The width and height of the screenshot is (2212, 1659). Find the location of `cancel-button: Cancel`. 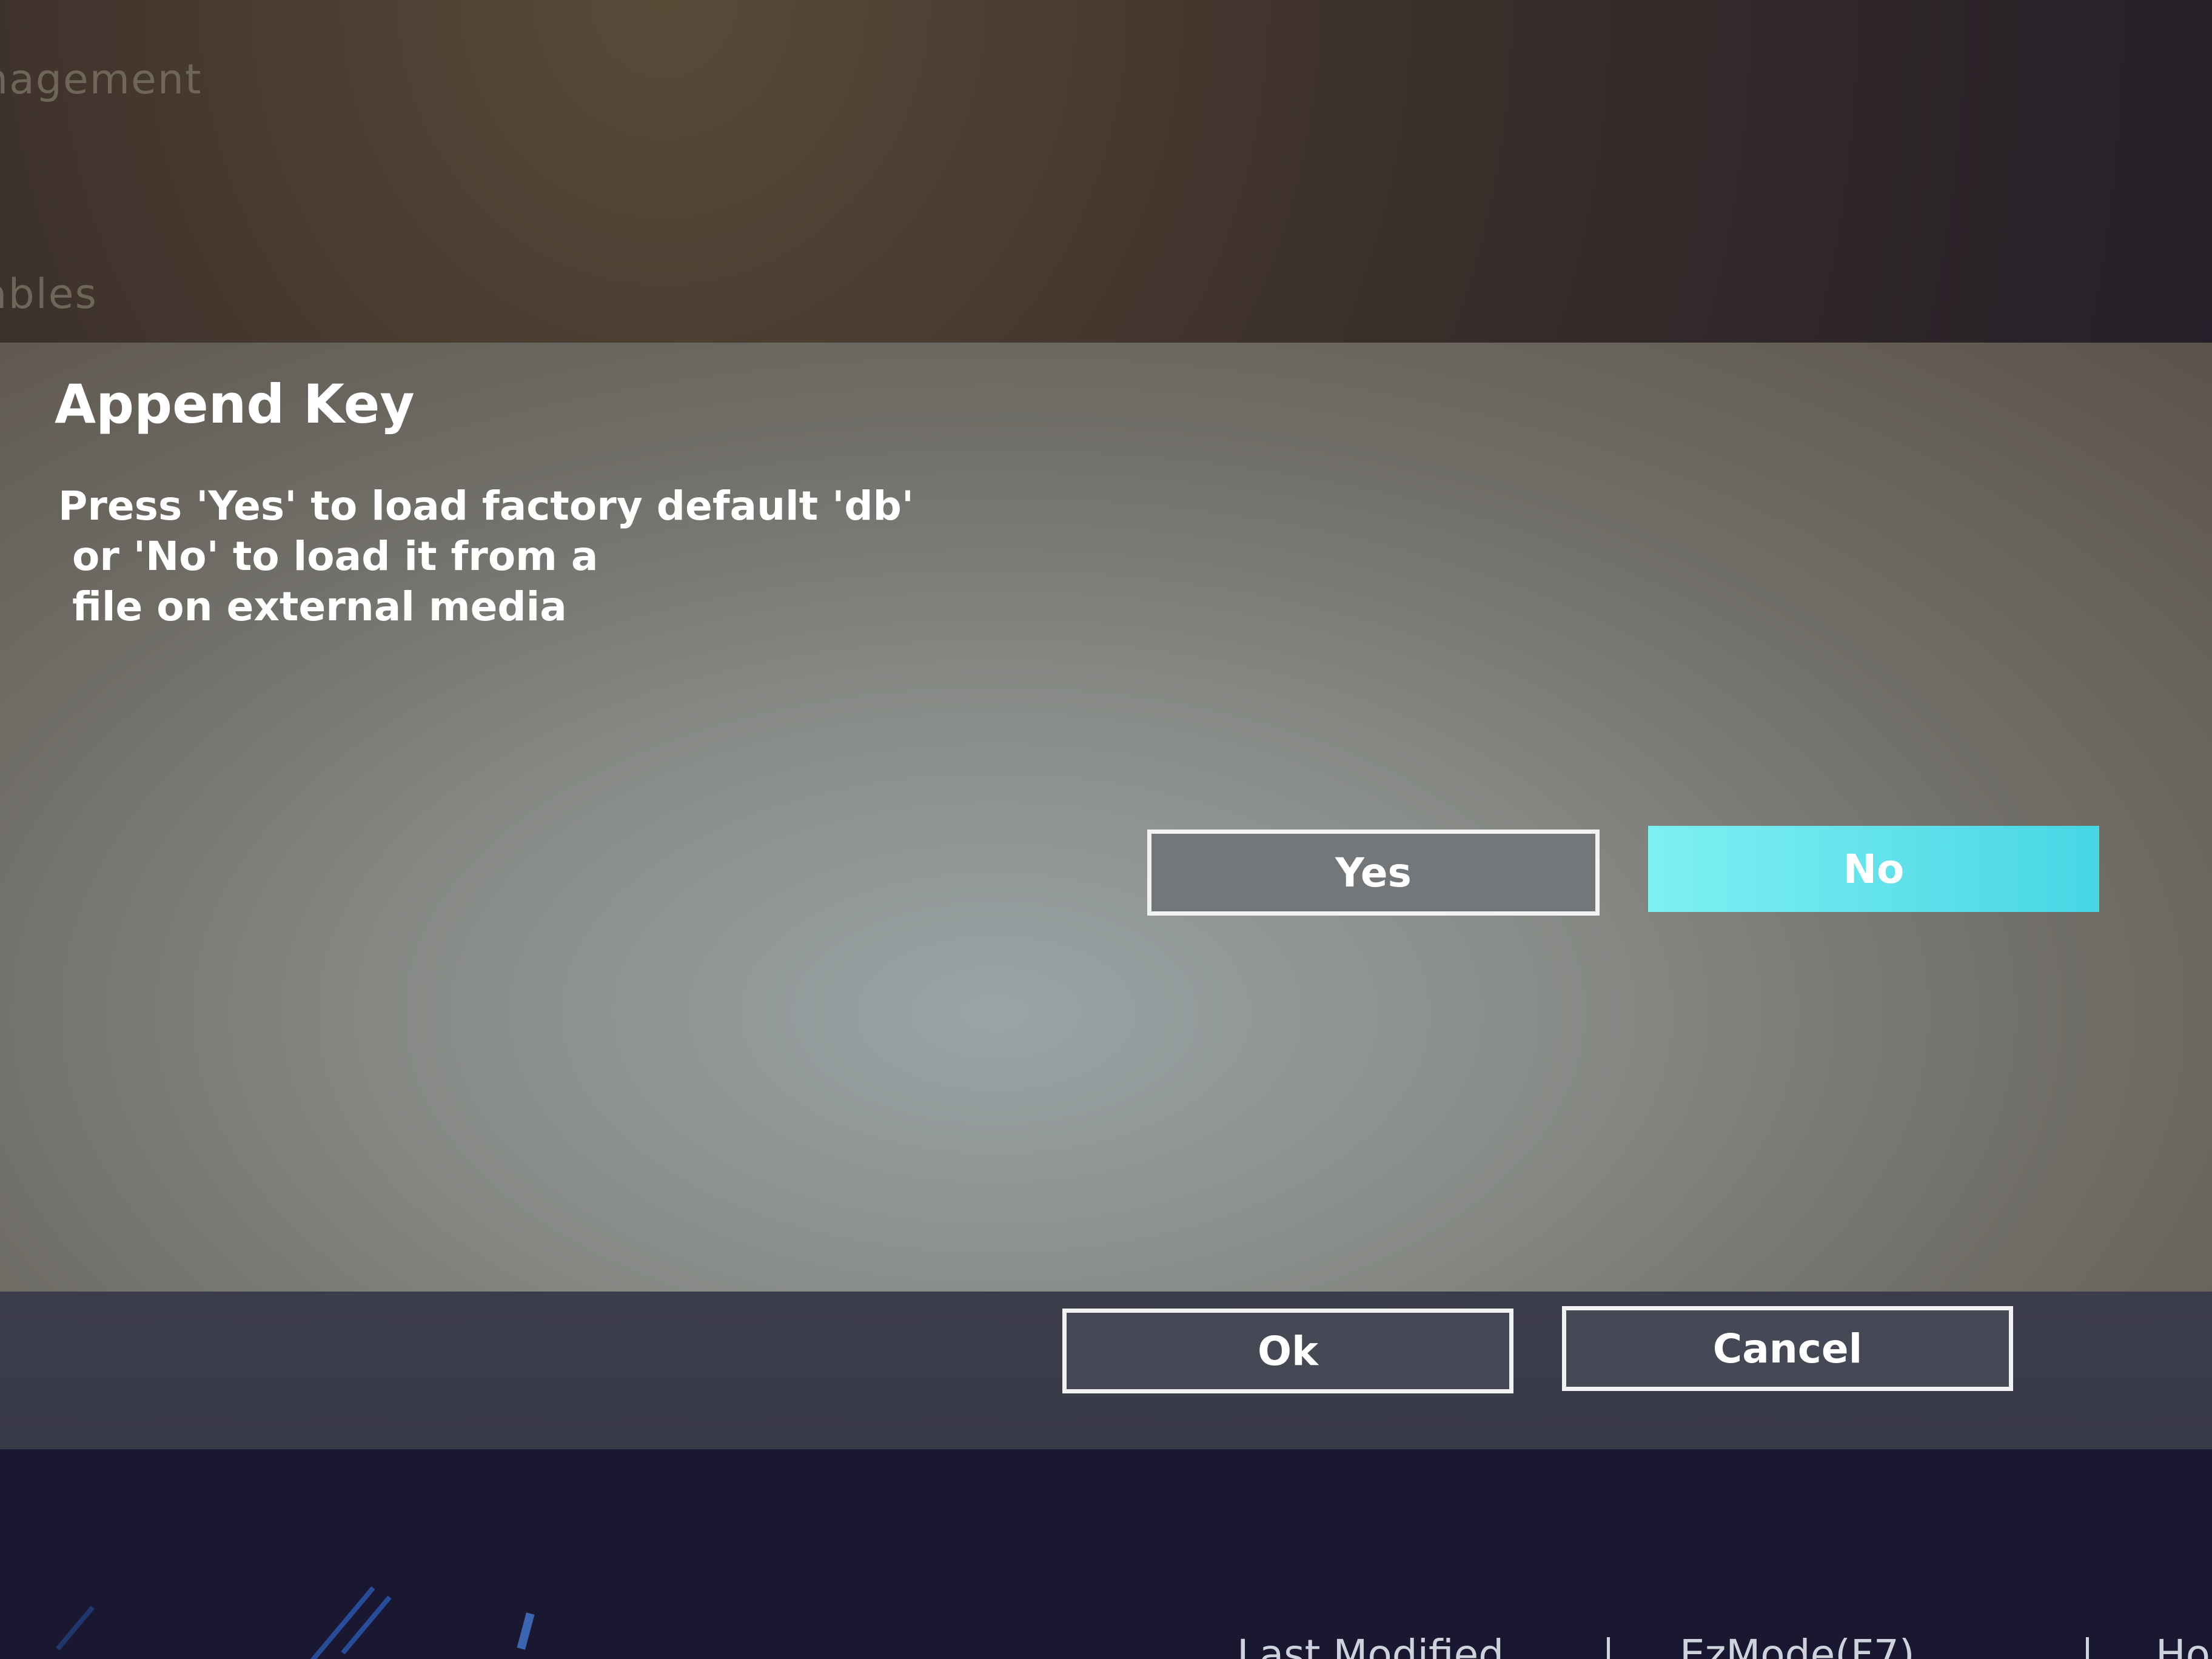

cancel-button: Cancel is located at coordinates (1788, 1349).